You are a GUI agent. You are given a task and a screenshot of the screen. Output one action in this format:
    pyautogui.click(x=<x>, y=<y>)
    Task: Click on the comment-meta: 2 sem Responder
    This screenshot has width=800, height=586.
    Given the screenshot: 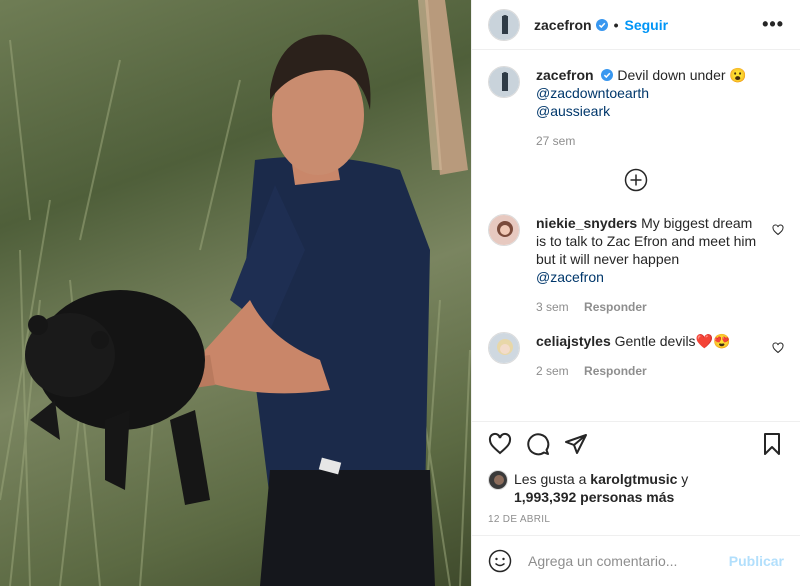 What is the action you would take?
    pyautogui.click(x=650, y=371)
    